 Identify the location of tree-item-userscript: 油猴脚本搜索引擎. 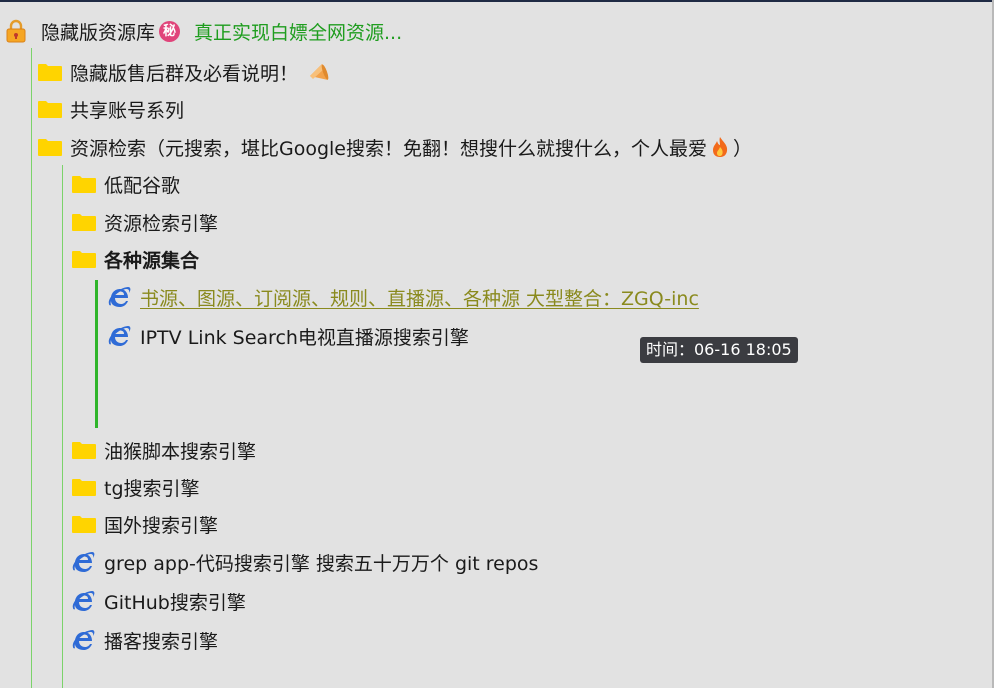
(164, 450).